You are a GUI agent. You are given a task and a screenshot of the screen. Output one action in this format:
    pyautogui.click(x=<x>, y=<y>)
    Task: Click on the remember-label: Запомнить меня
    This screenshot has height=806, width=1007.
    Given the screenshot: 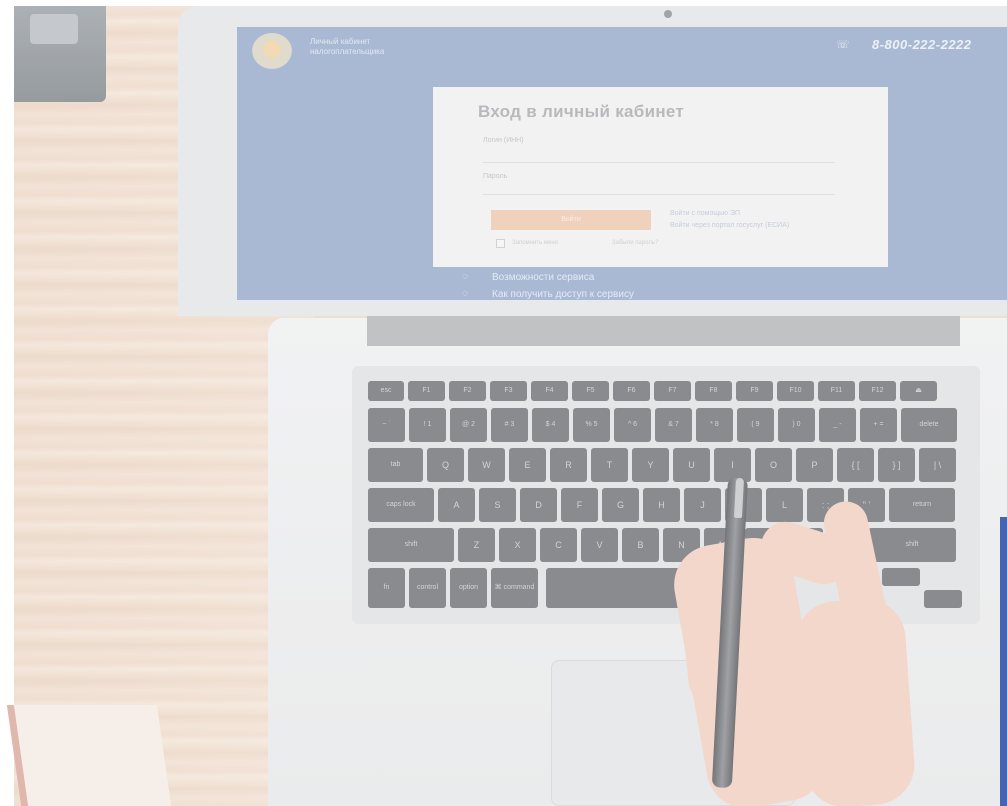 What is the action you would take?
    pyautogui.click(x=535, y=243)
    